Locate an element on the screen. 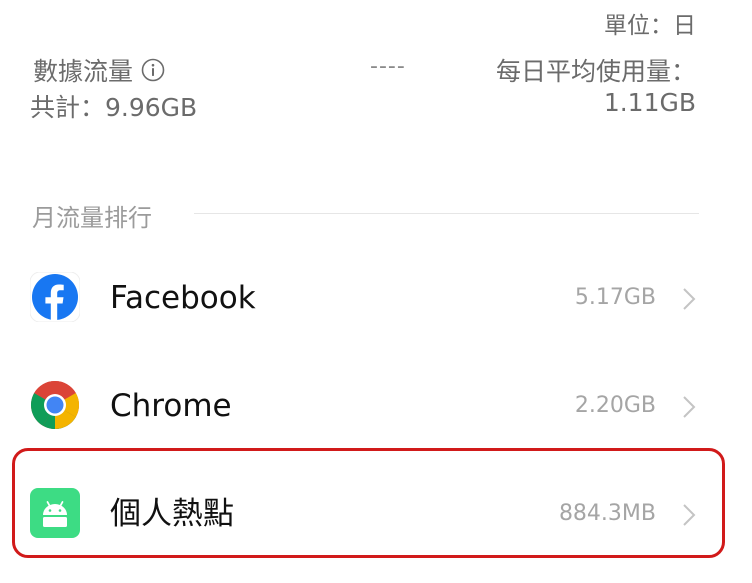  section-divider is located at coordinates (446, 213).